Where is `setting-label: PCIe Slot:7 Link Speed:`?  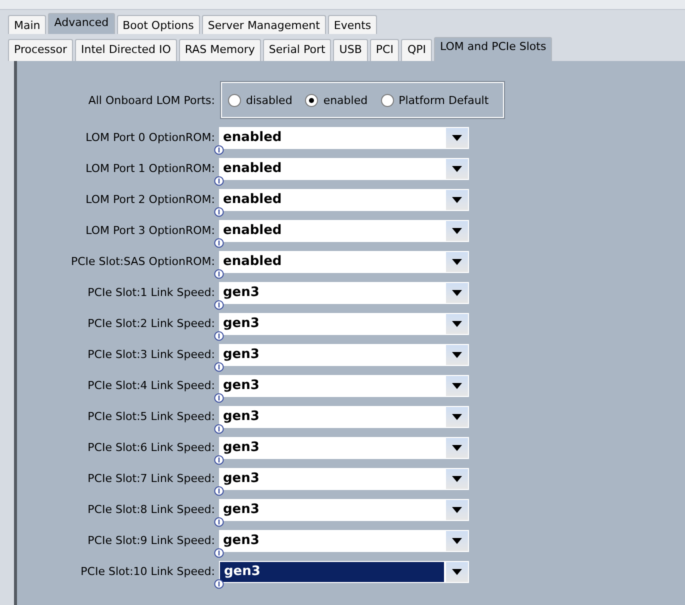
setting-label: PCIe Slot:7 Link Speed: is located at coordinates (151, 478).